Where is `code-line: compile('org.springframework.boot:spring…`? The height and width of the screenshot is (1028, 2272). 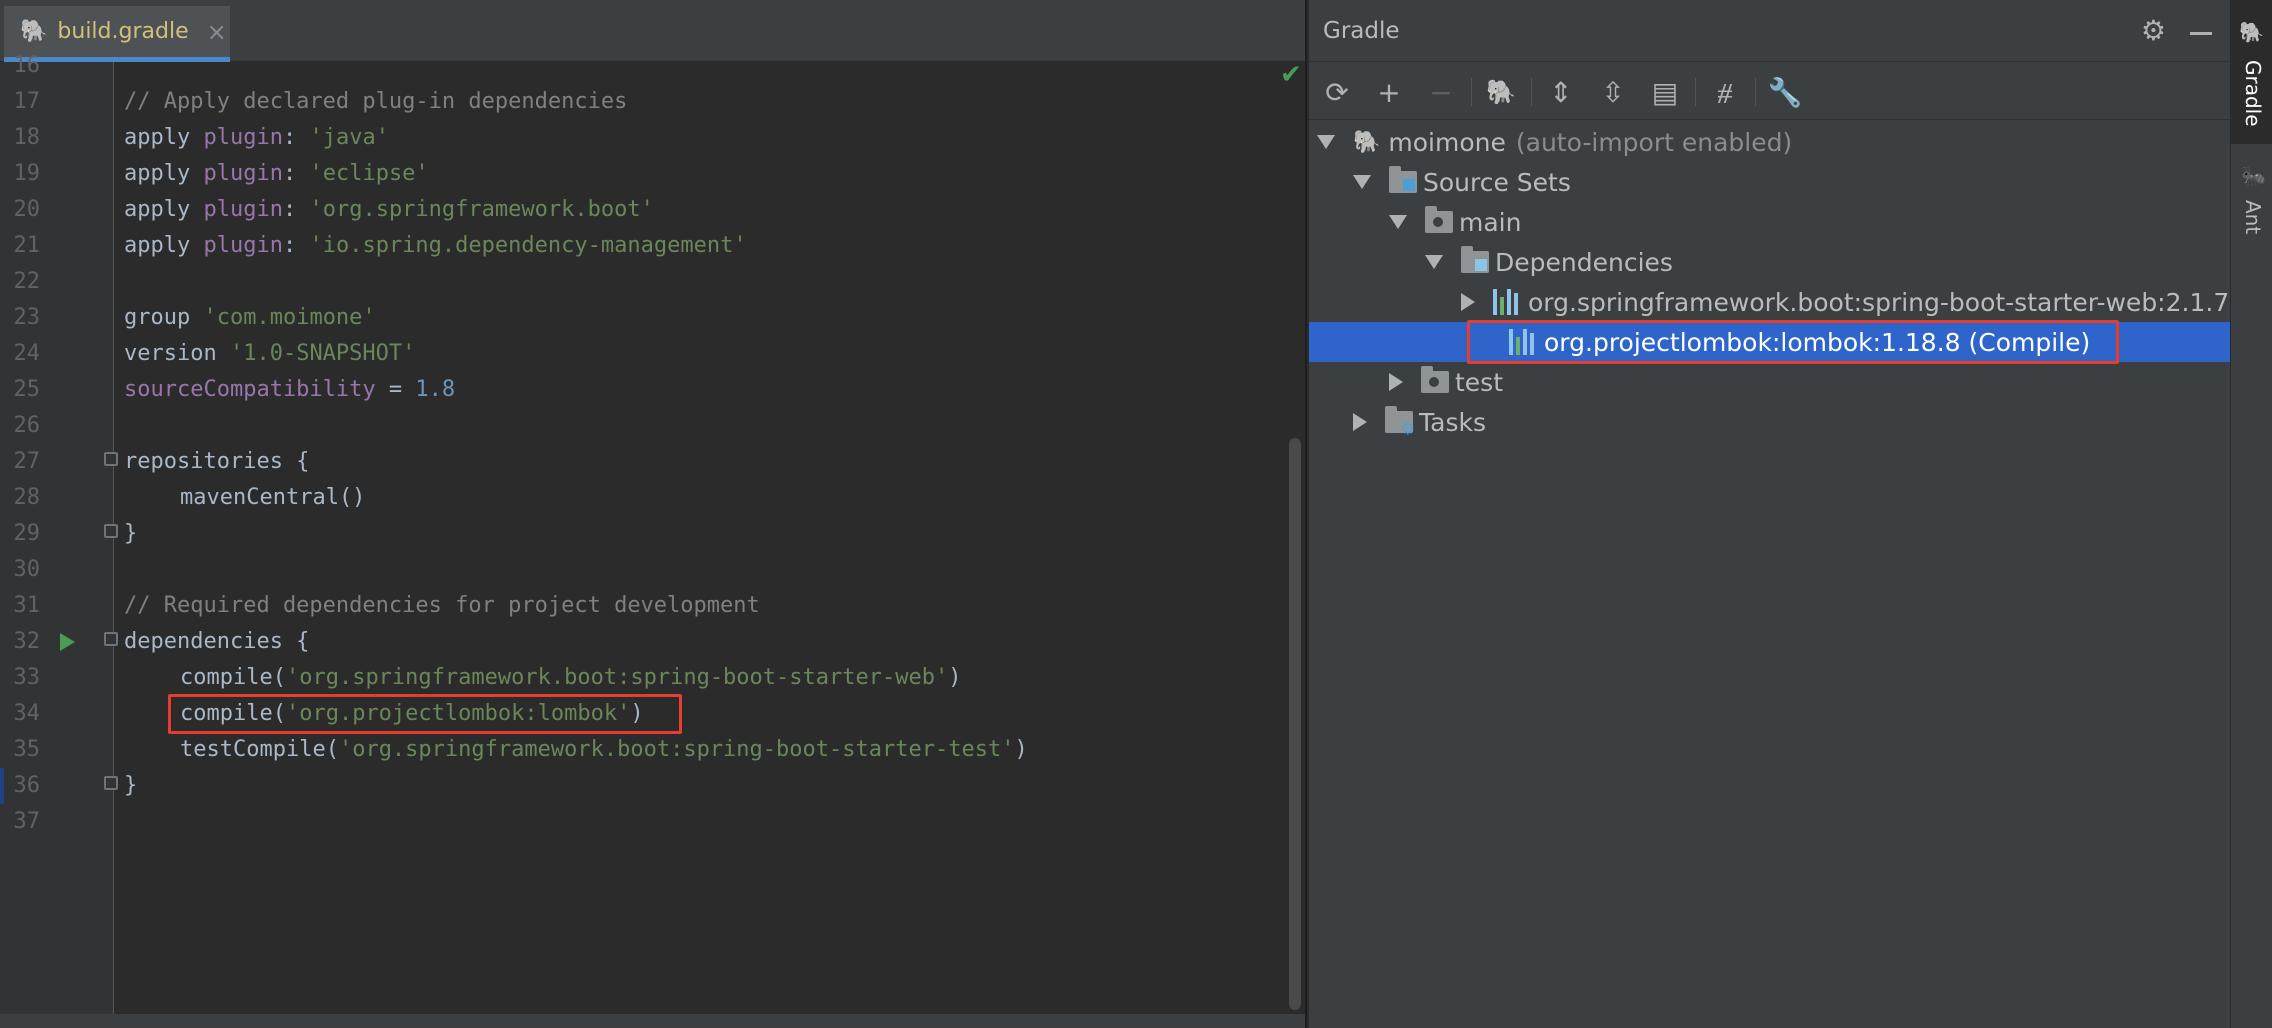
code-line: compile('org.springframework.boot:spring… is located at coordinates (571, 677).